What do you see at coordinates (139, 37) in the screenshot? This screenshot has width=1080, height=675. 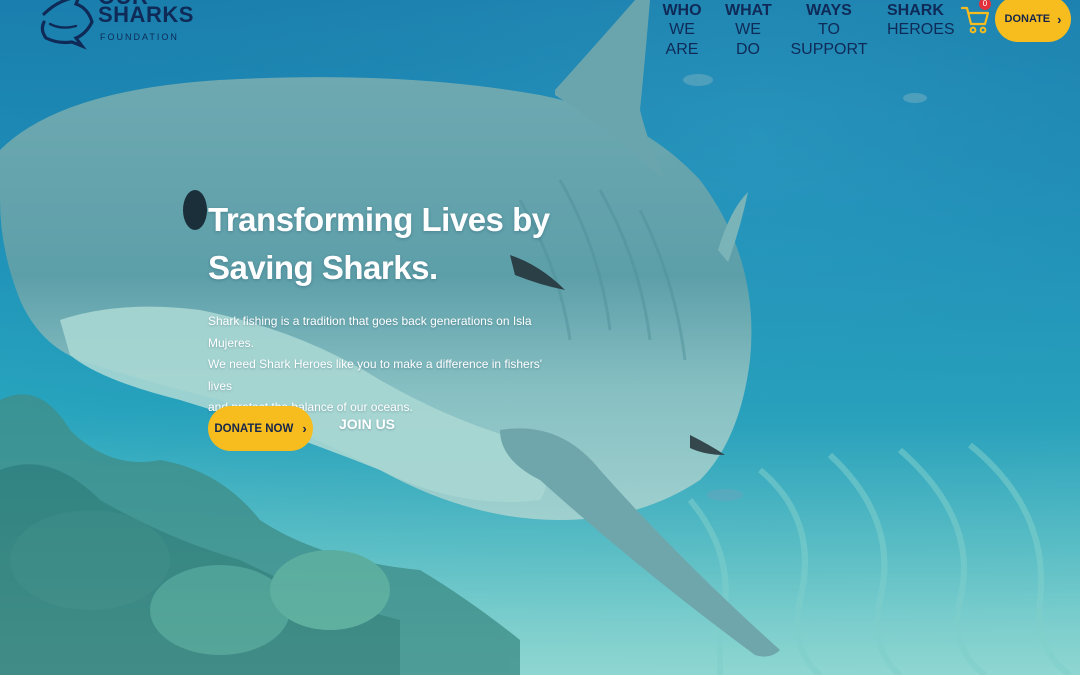 I see `logo-text-foundation: FOUNDATION` at bounding box center [139, 37].